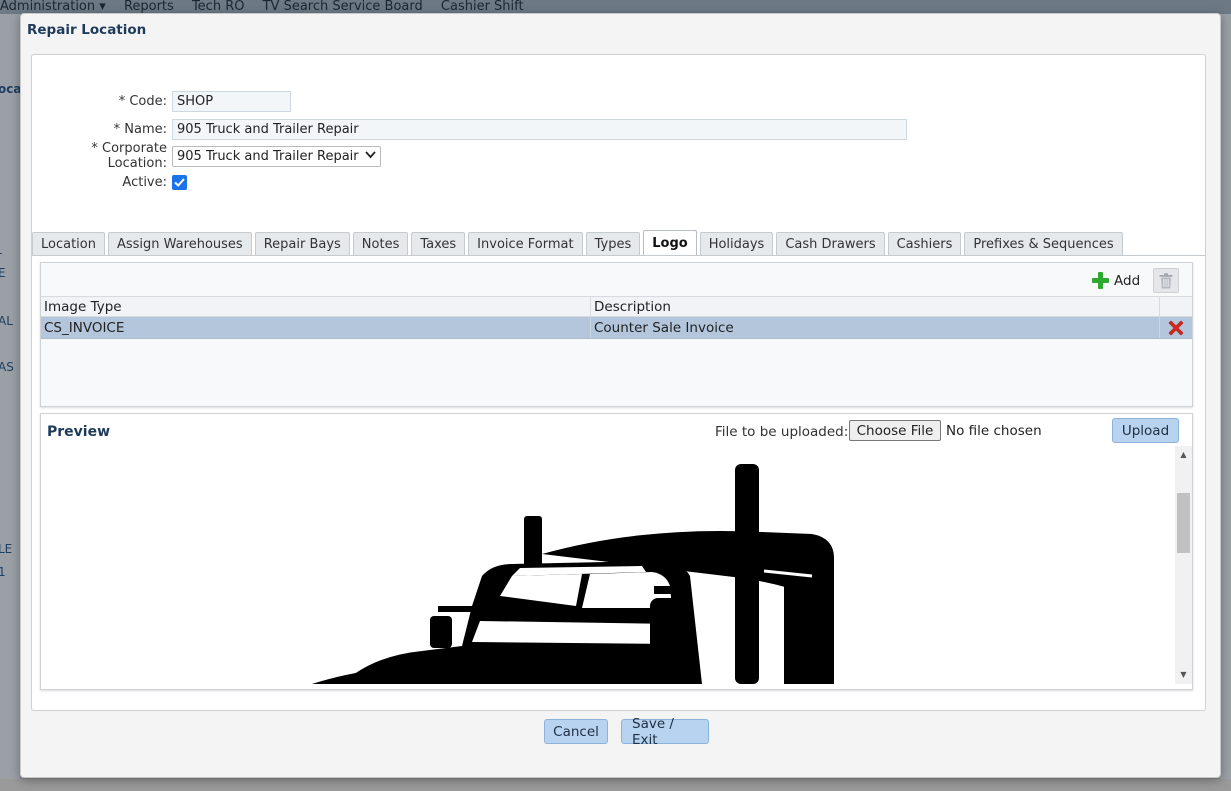 The width and height of the screenshot is (1231, 791). Describe the element at coordinates (438, 244) in the screenshot. I see `tab-taxes: Taxes` at that location.